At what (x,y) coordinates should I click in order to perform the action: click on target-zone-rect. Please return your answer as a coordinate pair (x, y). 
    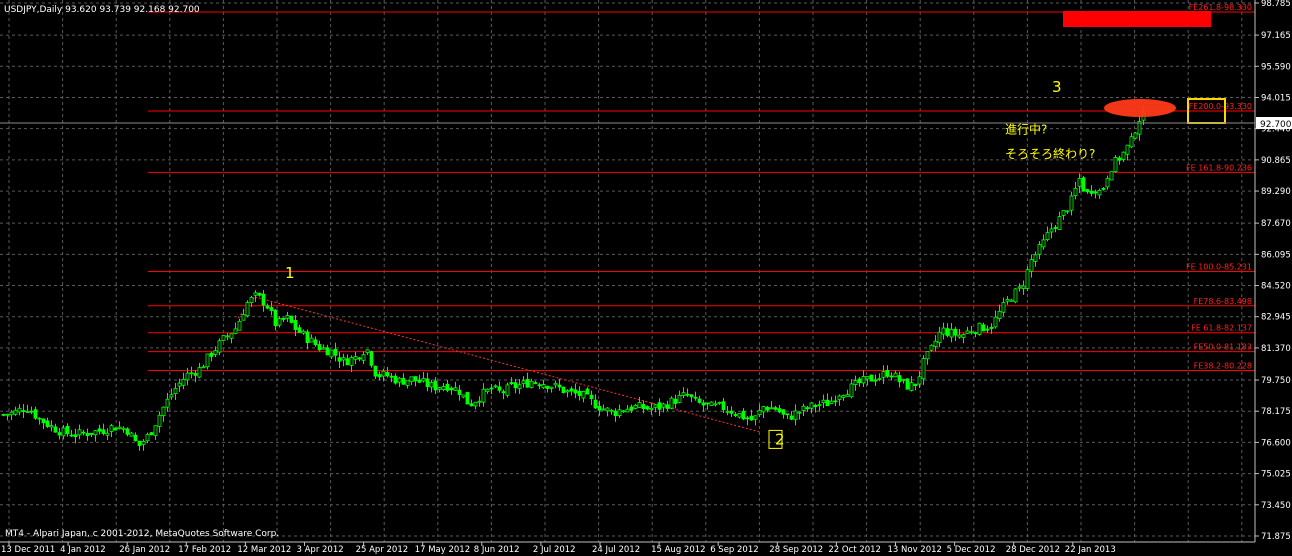
    Looking at the image, I should click on (1137, 19).